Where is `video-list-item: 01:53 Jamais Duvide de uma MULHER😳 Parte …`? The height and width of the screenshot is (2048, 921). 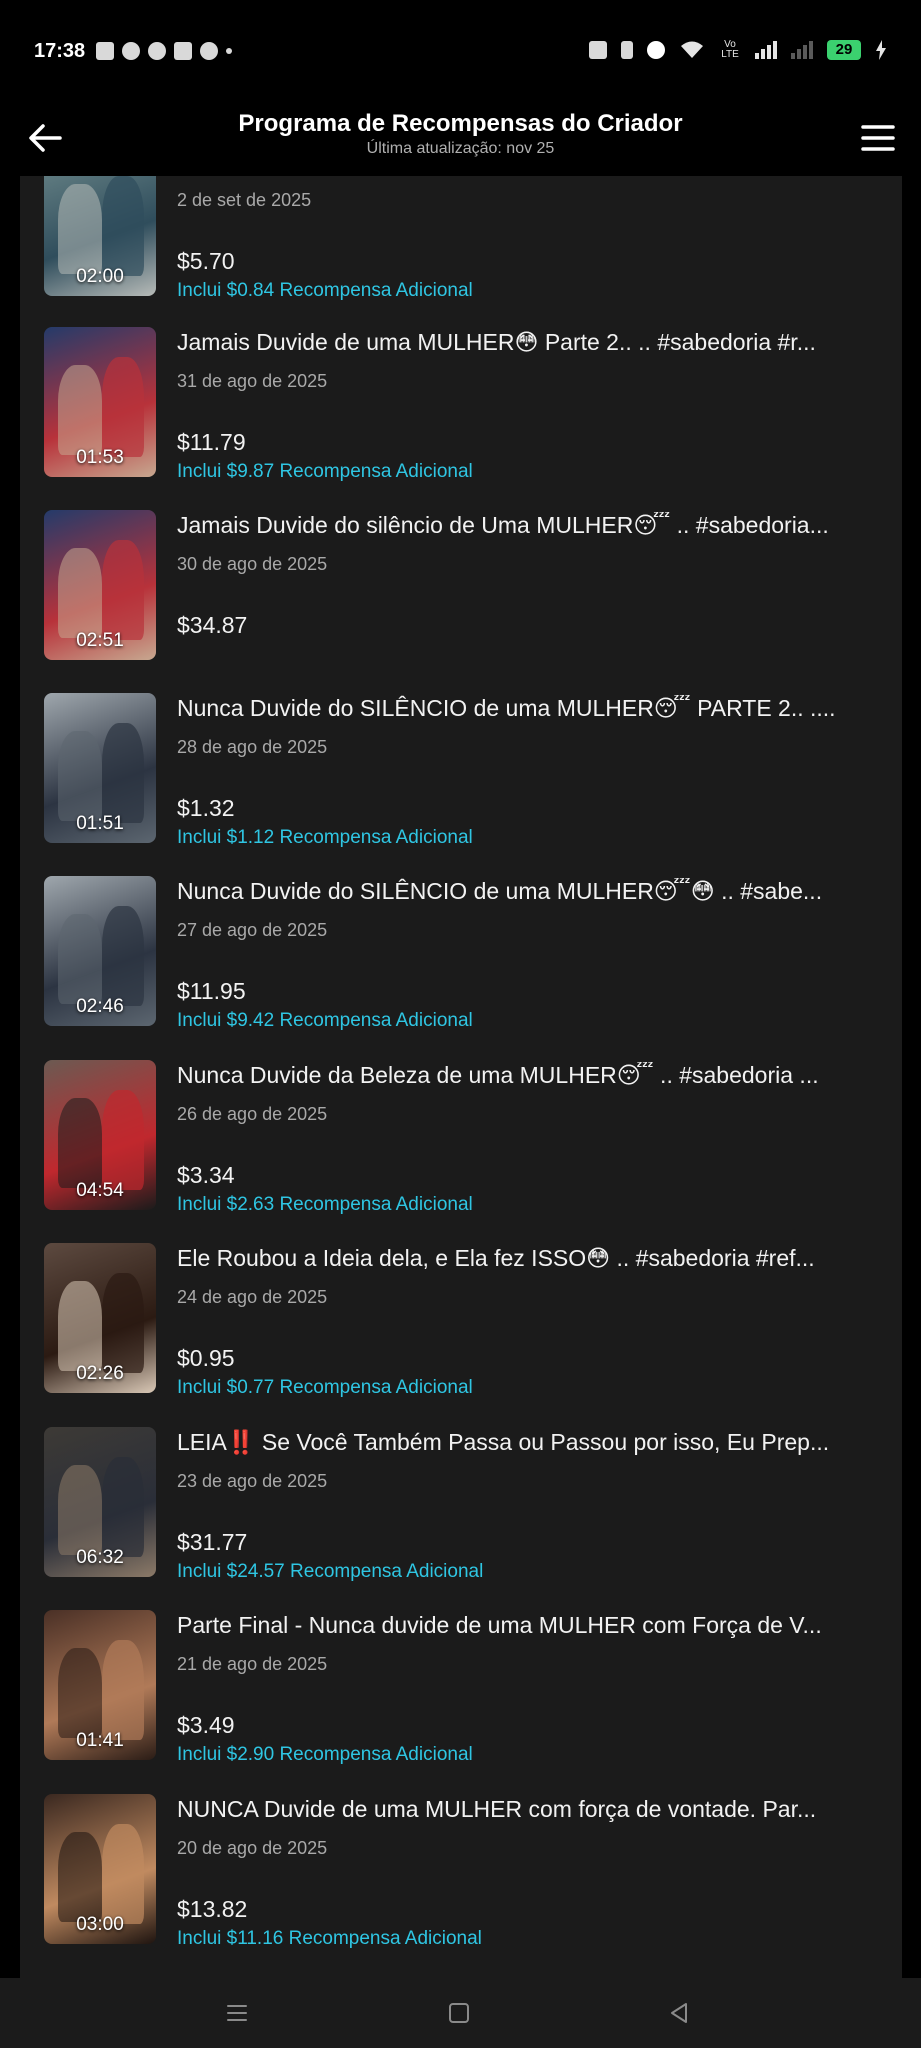 video-list-item: 01:53 Jamais Duvide de uma MULHER😳 Parte … is located at coordinates (461, 407).